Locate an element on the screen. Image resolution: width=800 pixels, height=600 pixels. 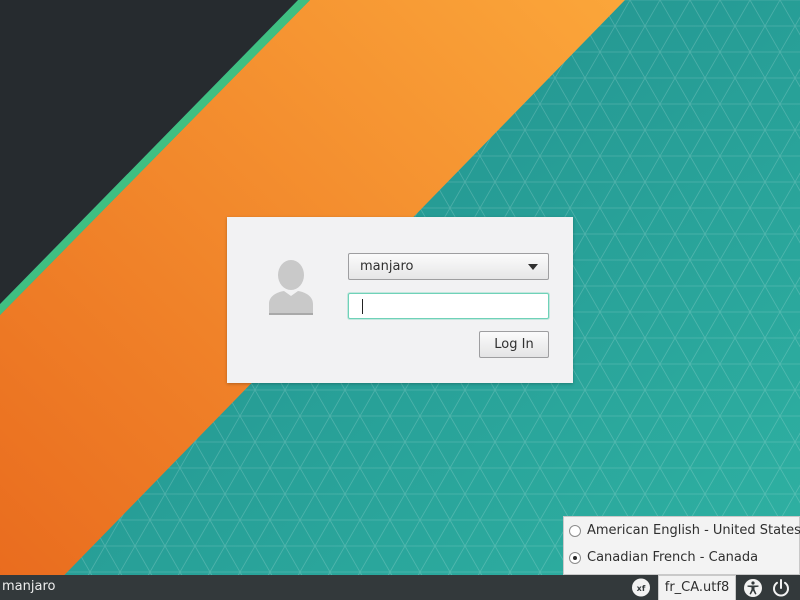
svg-text: xf is located at coordinates (641, 588).